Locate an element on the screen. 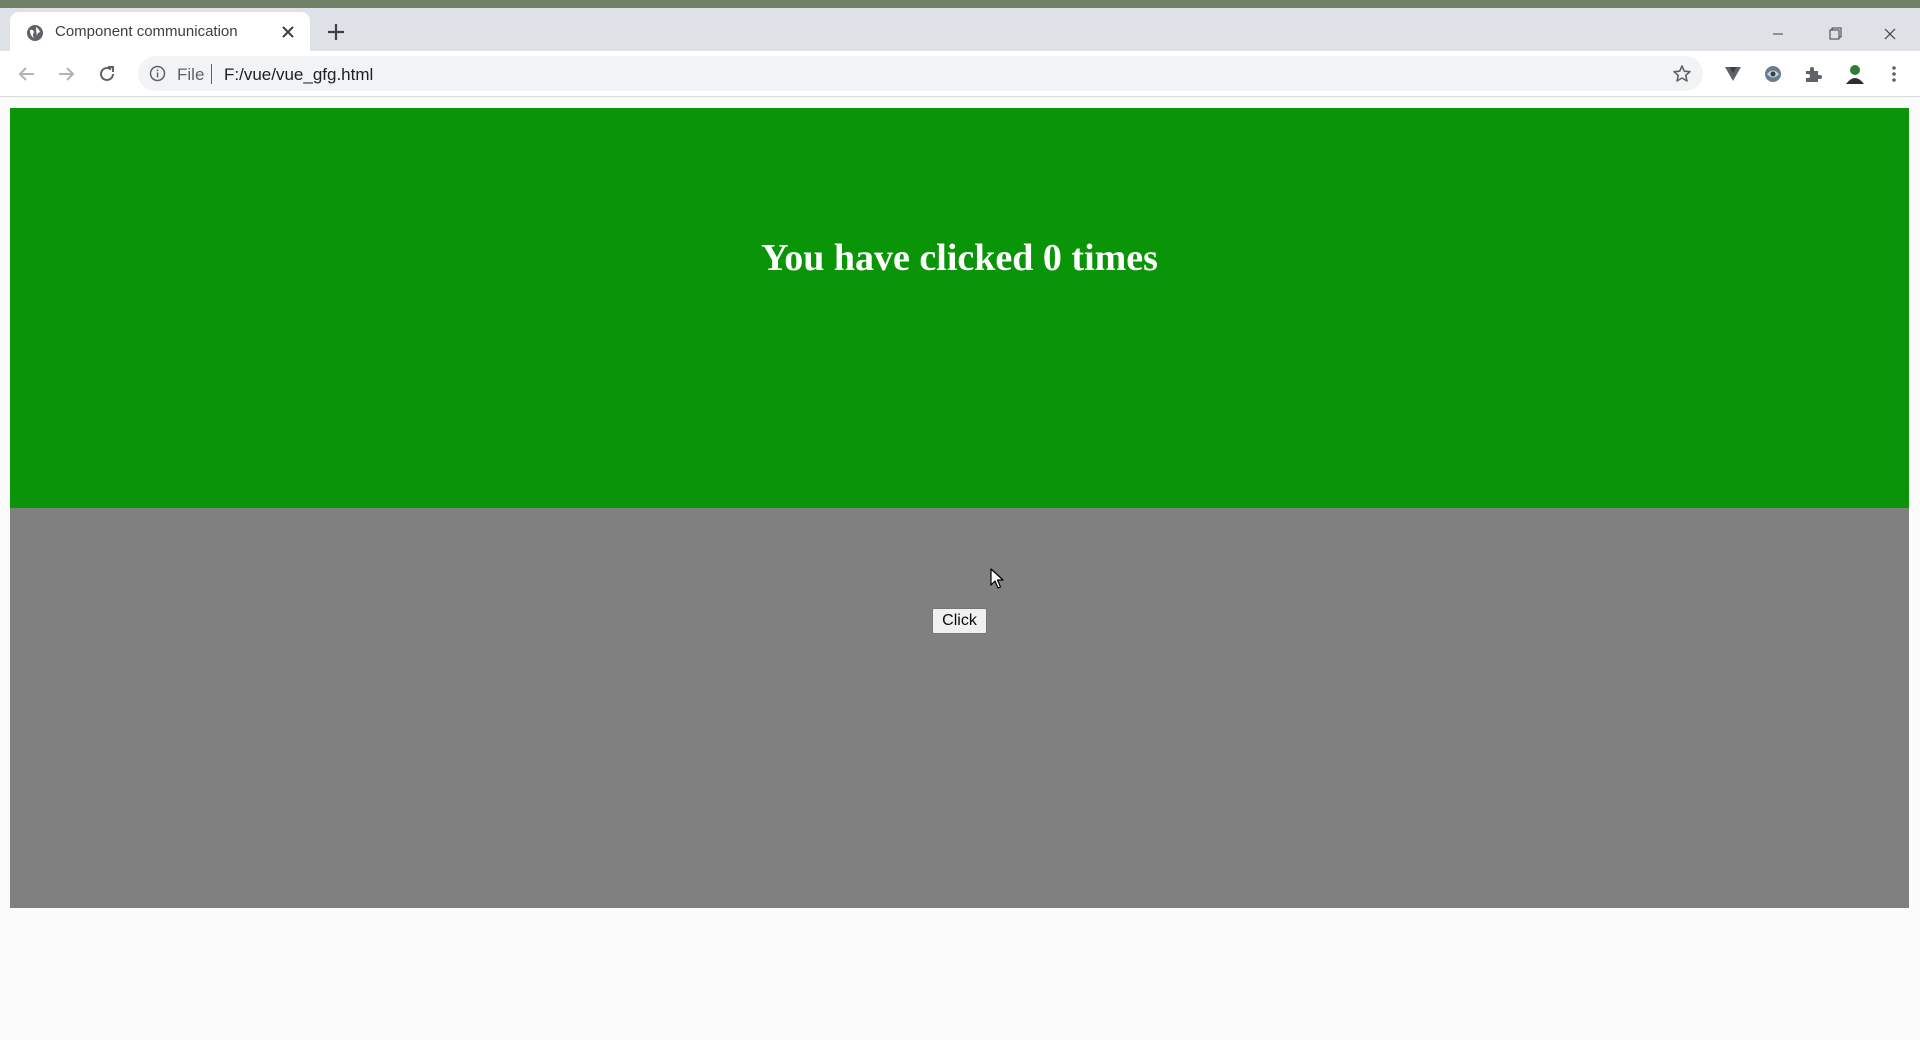 The width and height of the screenshot is (1920, 1040). puzzle-icon is located at coordinates (1813, 74).